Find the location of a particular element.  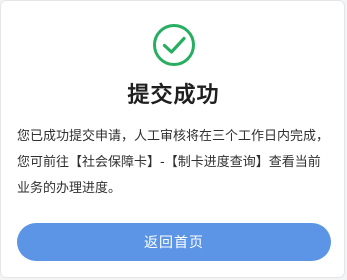

success-title: 提交成功 is located at coordinates (173, 94).